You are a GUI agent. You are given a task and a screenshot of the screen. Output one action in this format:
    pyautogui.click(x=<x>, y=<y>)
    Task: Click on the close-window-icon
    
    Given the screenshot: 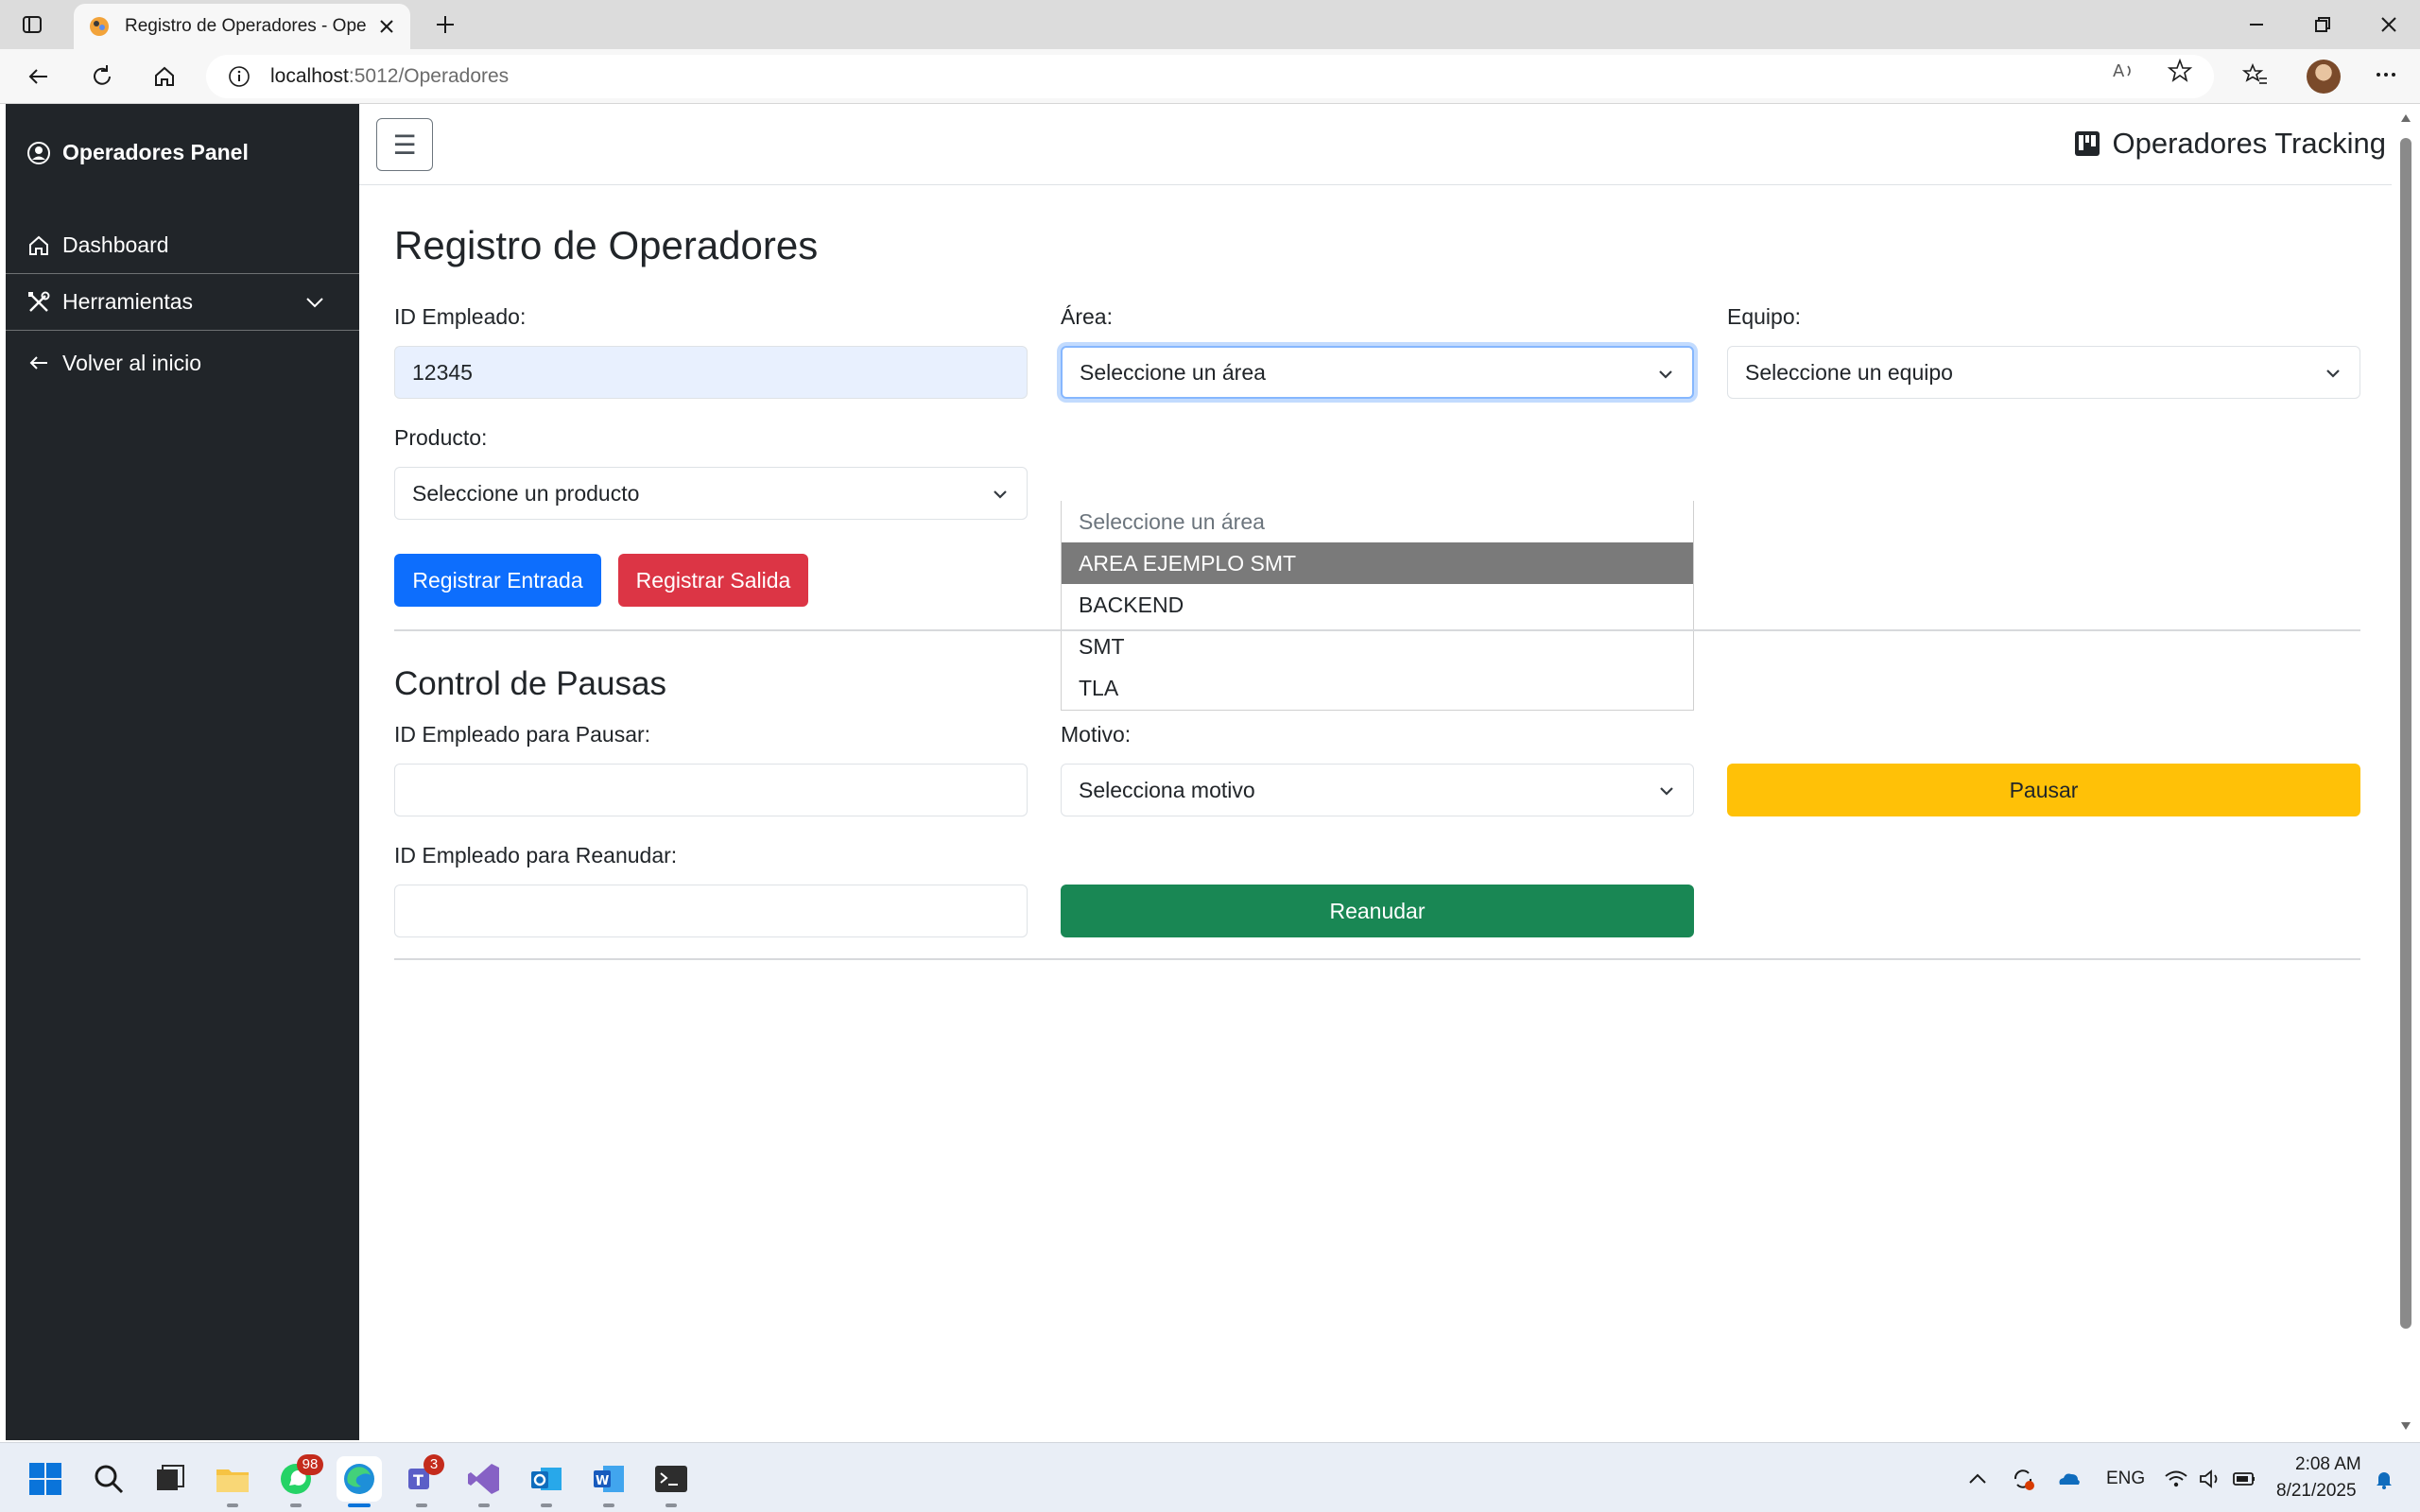 What is the action you would take?
    pyautogui.click(x=2389, y=24)
    